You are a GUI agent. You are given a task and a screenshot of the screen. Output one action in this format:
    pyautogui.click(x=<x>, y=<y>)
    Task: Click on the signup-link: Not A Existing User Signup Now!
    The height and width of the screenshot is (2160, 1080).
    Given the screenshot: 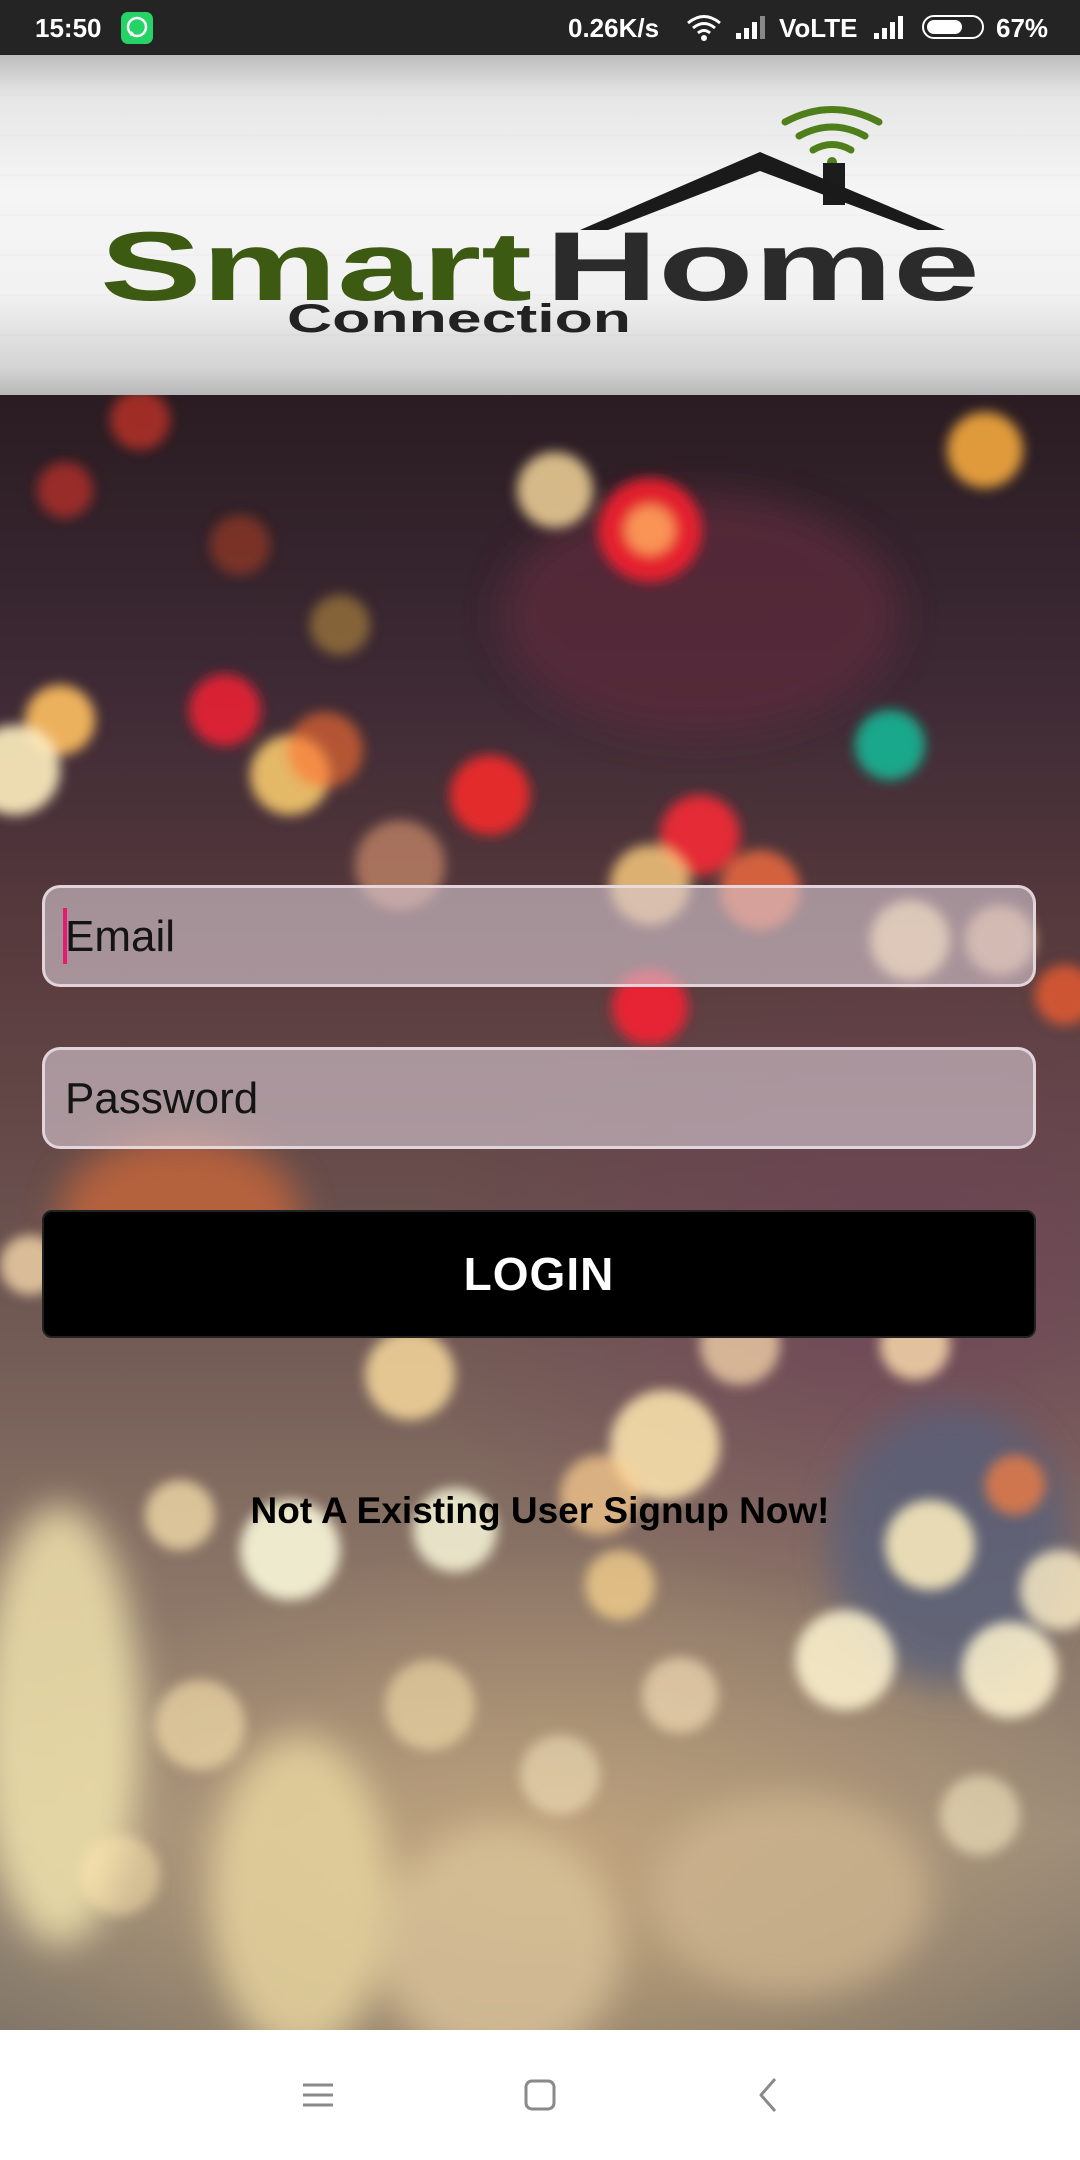 What is the action you would take?
    pyautogui.click(x=540, y=1511)
    